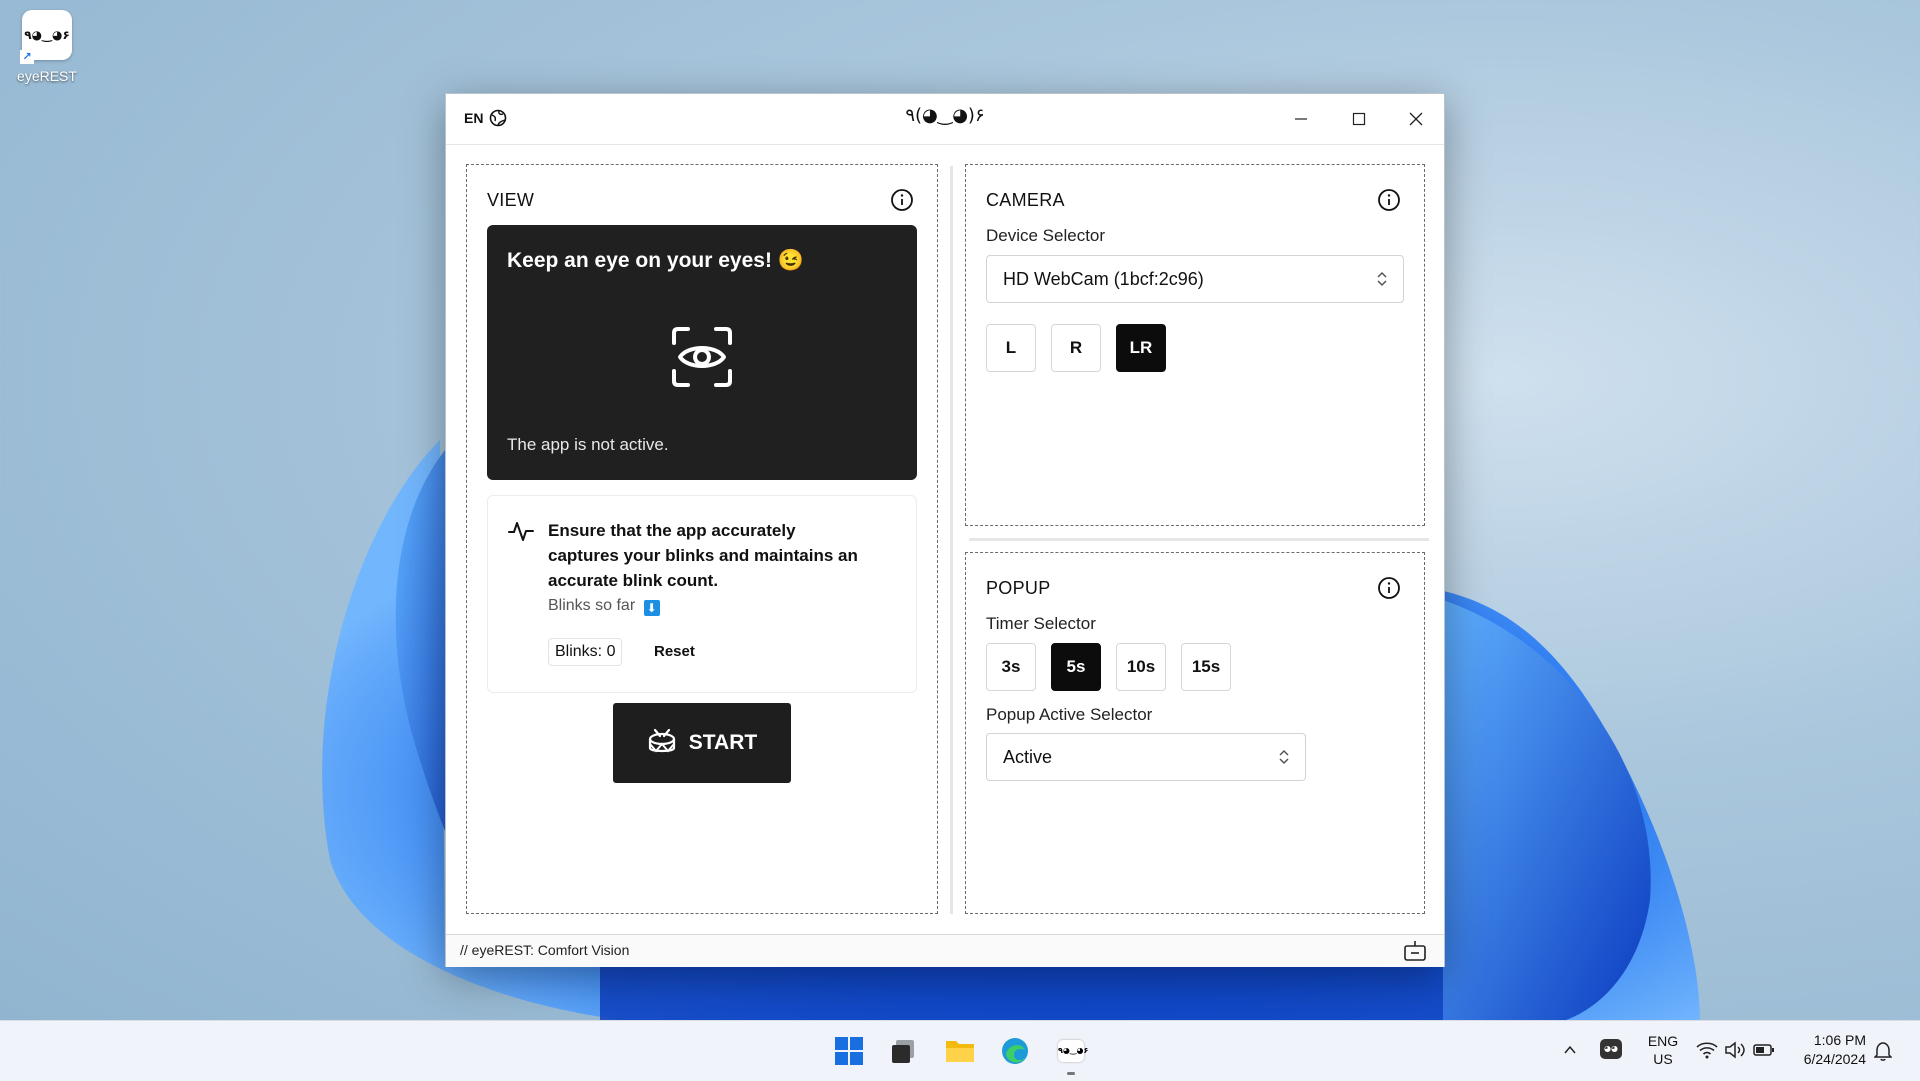 This screenshot has width=1920, height=1081. I want to click on eye-left-button: L, so click(1011, 348).